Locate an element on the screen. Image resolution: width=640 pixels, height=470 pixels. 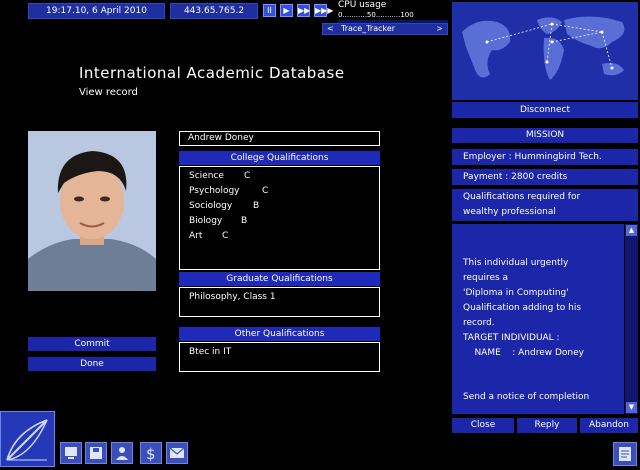
close-button: Close is located at coordinates (483, 425).